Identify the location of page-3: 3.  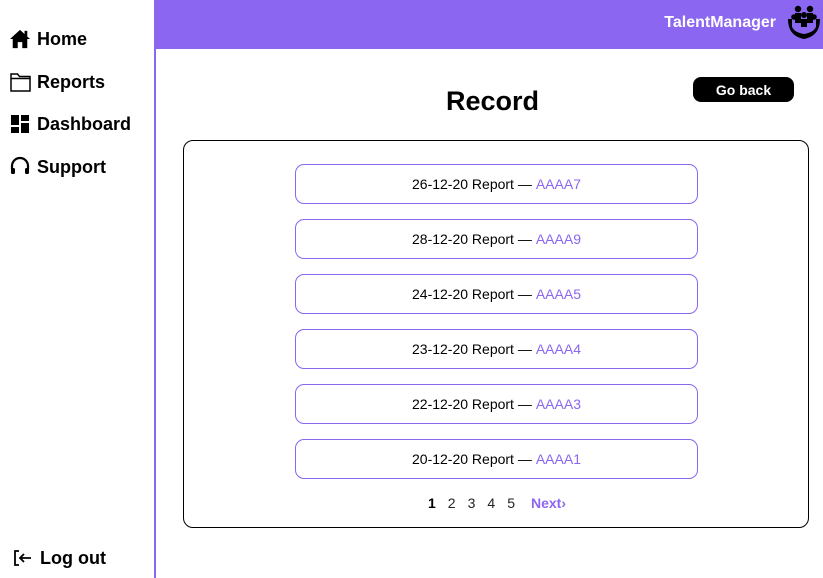
(472, 503).